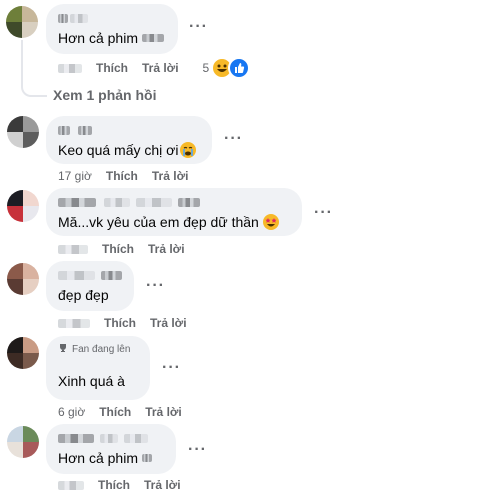 This screenshot has width=478, height=493. I want to click on like-reaction-icon, so click(239, 68).